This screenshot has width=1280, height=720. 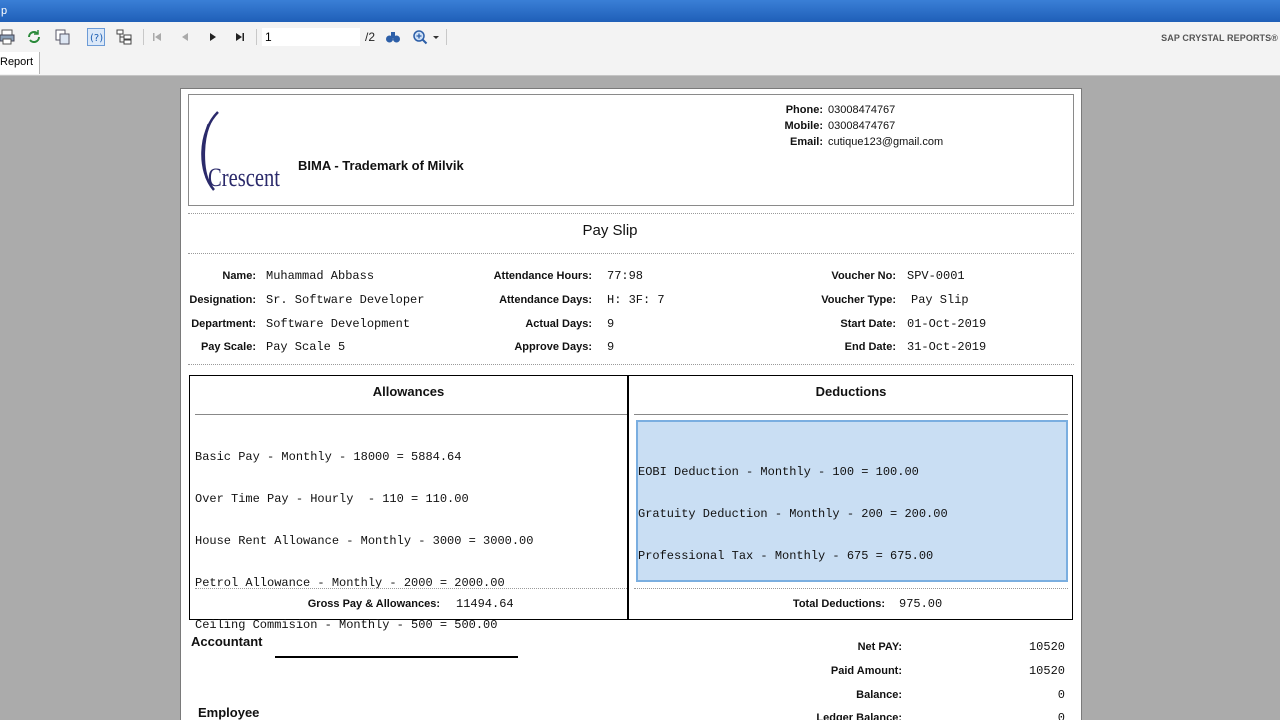 I want to click on allowances-header-rule, so click(x=411, y=414).